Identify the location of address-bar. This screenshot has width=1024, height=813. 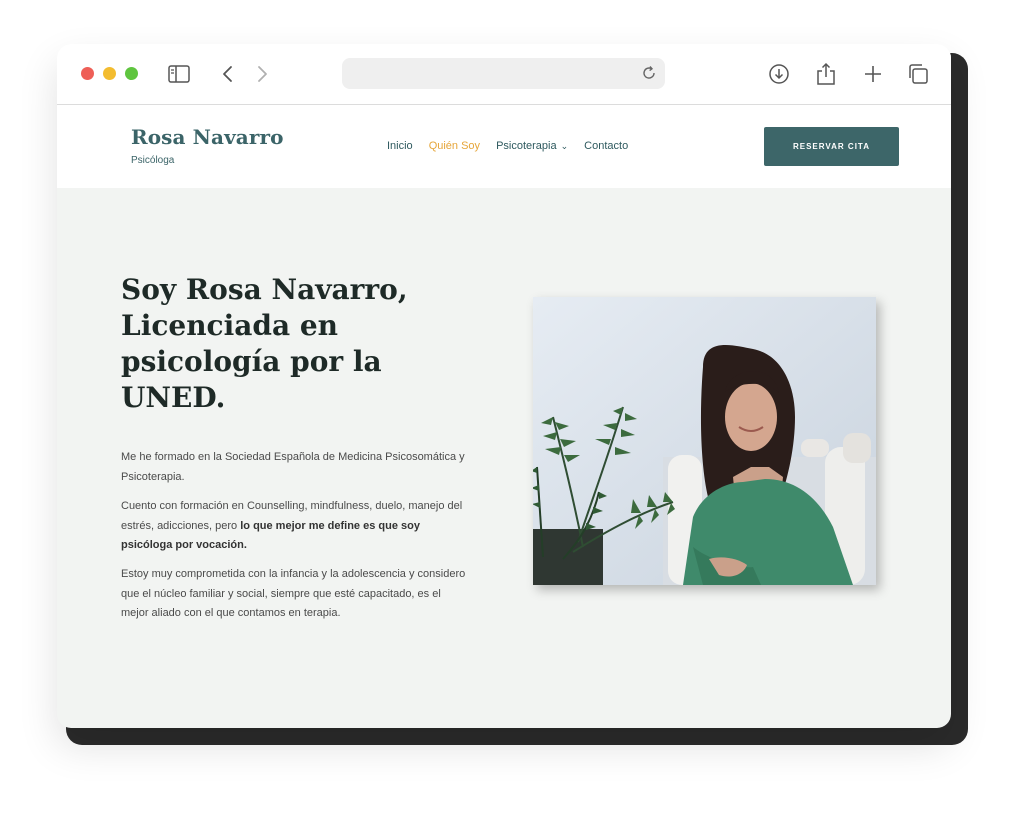
(503, 73).